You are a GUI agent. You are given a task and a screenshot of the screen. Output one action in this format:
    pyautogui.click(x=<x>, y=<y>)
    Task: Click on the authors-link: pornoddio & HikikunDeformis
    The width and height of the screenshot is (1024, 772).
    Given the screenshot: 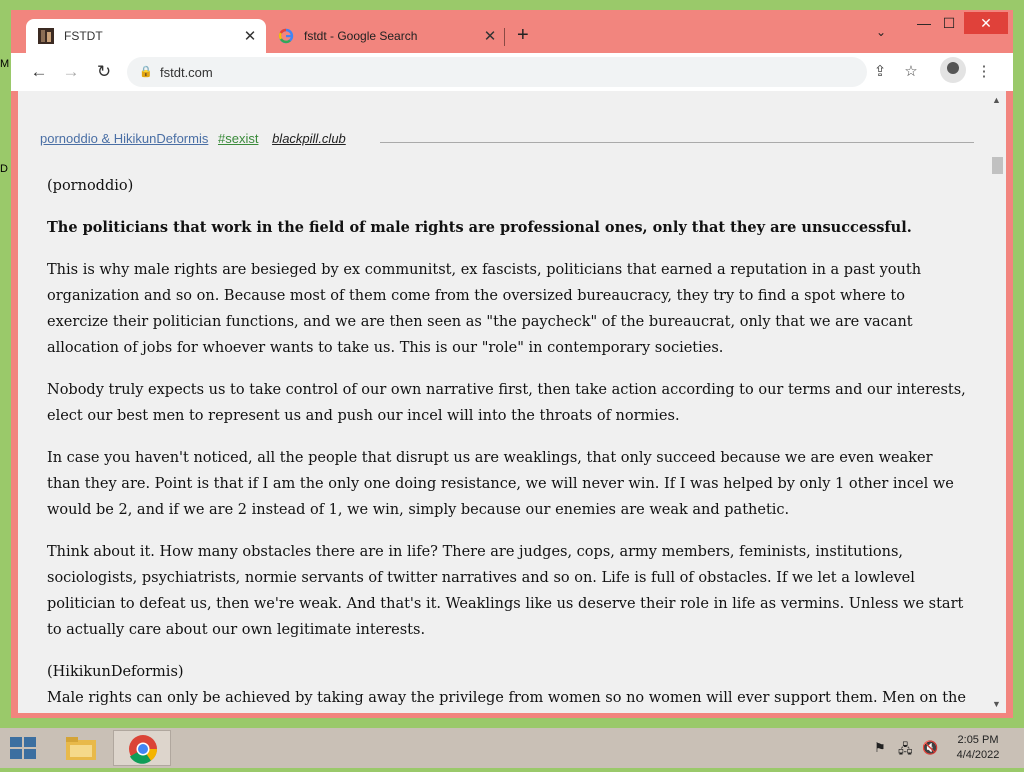 What is the action you would take?
    pyautogui.click(x=124, y=138)
    